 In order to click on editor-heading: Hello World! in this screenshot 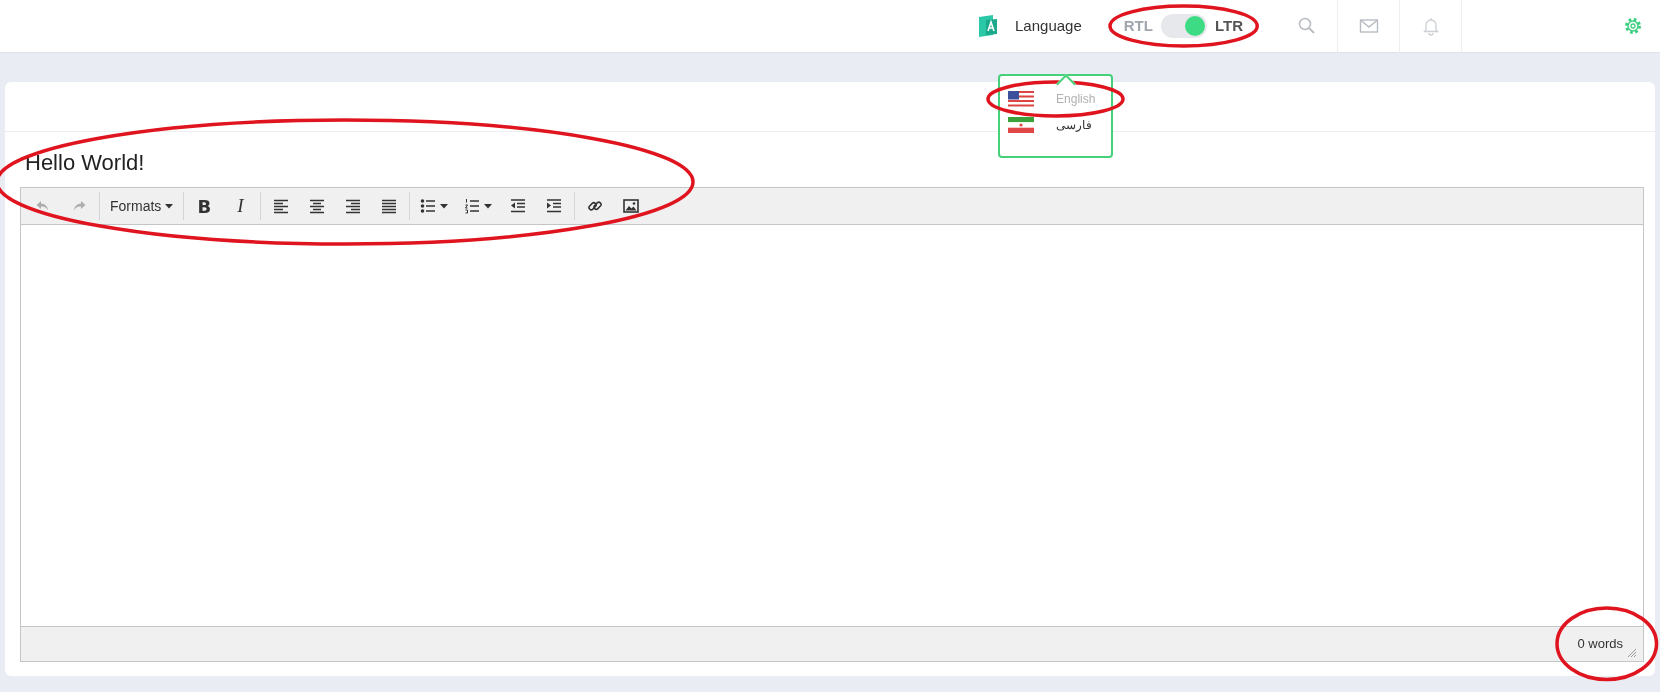, I will do `click(85, 163)`.